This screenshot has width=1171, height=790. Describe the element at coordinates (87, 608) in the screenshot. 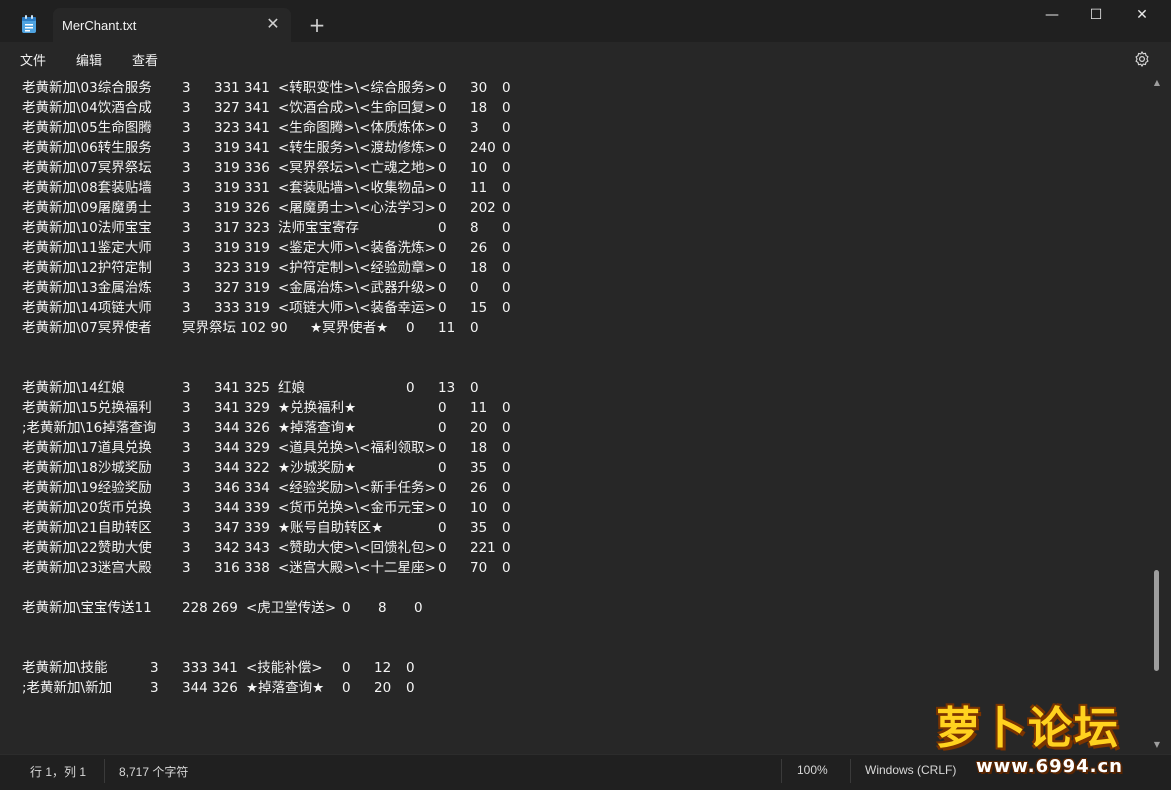

I see `text-cell: 老黄新加\宝宝传送11` at that location.